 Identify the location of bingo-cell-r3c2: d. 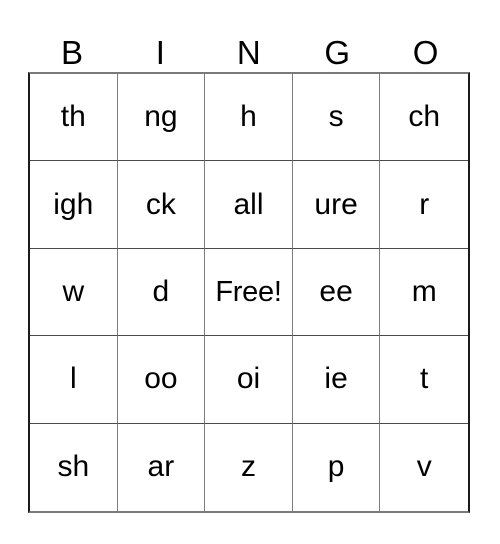
(161, 292).